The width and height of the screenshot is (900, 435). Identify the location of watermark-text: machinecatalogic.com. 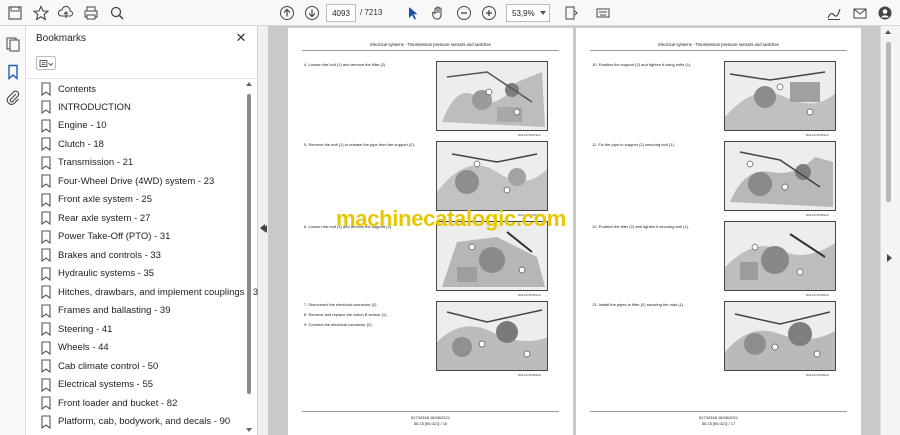
(451, 218).